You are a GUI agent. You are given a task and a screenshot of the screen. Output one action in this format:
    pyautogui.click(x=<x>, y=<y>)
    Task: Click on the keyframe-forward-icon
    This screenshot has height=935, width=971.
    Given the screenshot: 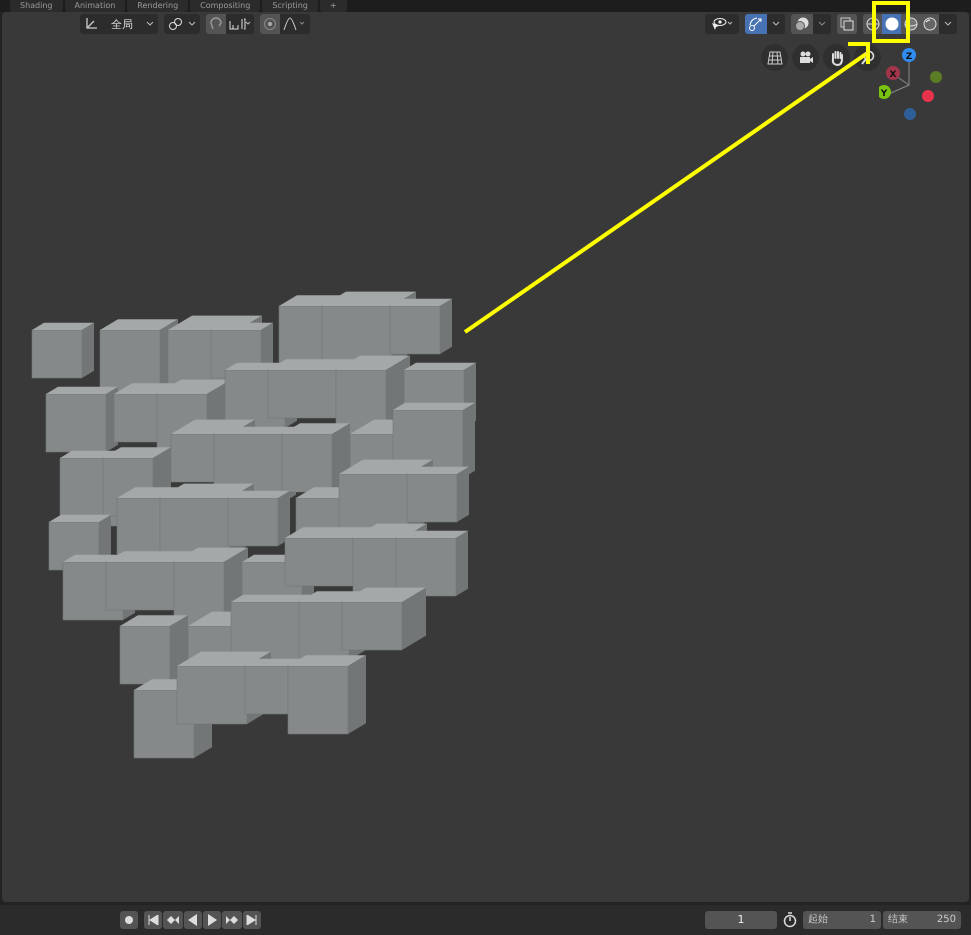 What is the action you would take?
    pyautogui.click(x=232, y=920)
    